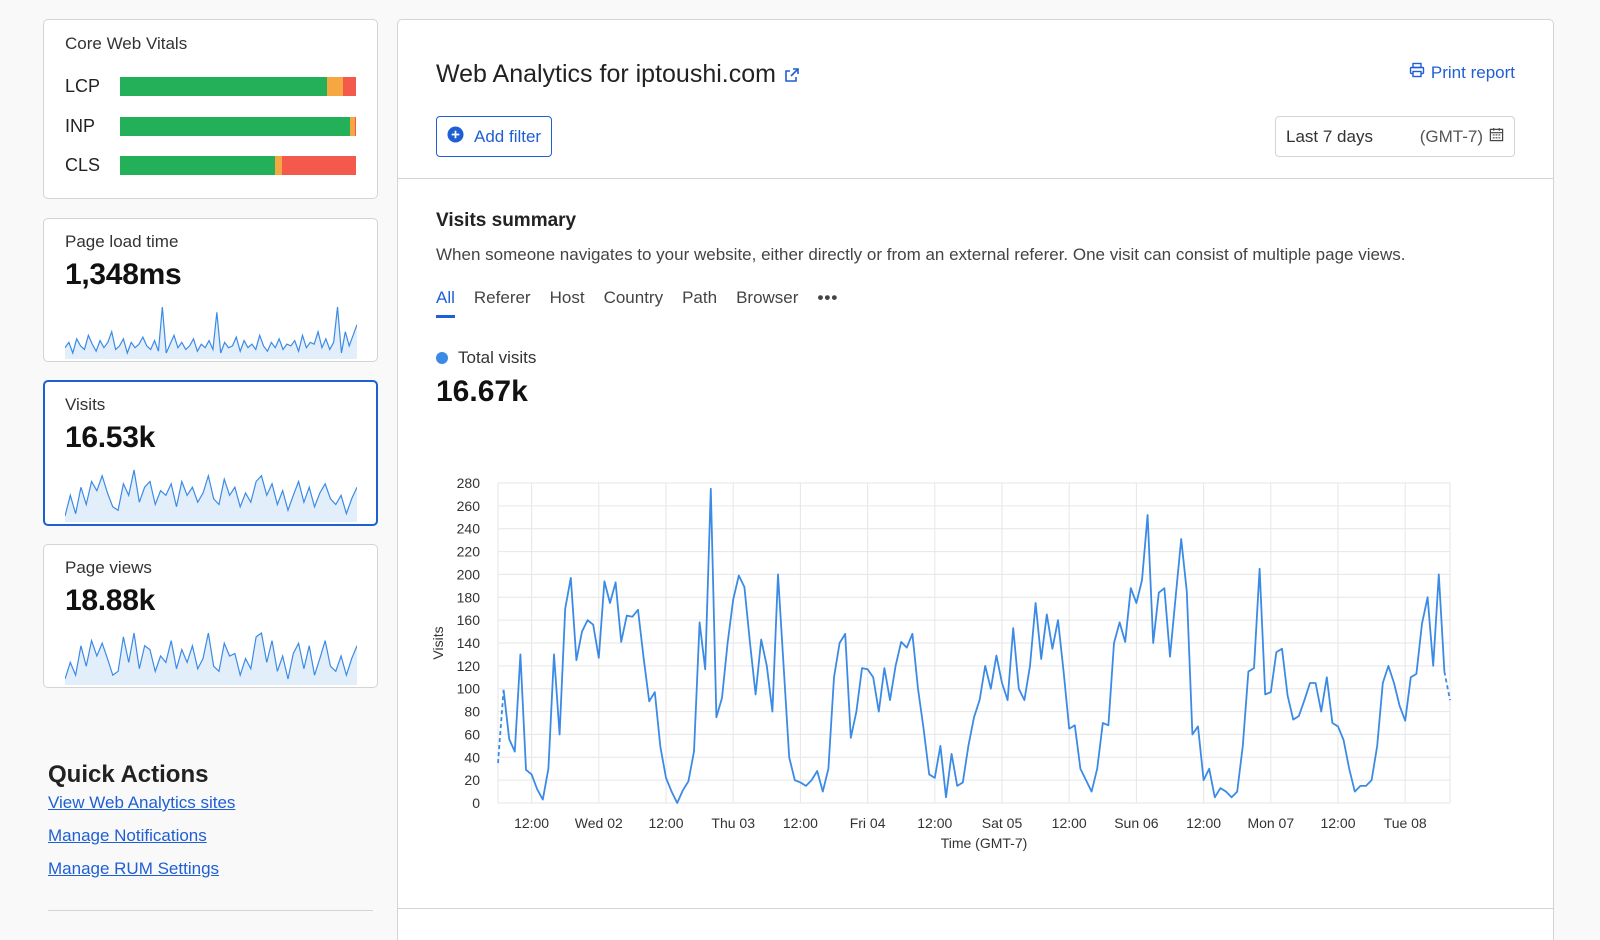 The width and height of the screenshot is (1600, 940). Describe the element at coordinates (469, 483) in the screenshot. I see `y-tick-label: 280` at that location.